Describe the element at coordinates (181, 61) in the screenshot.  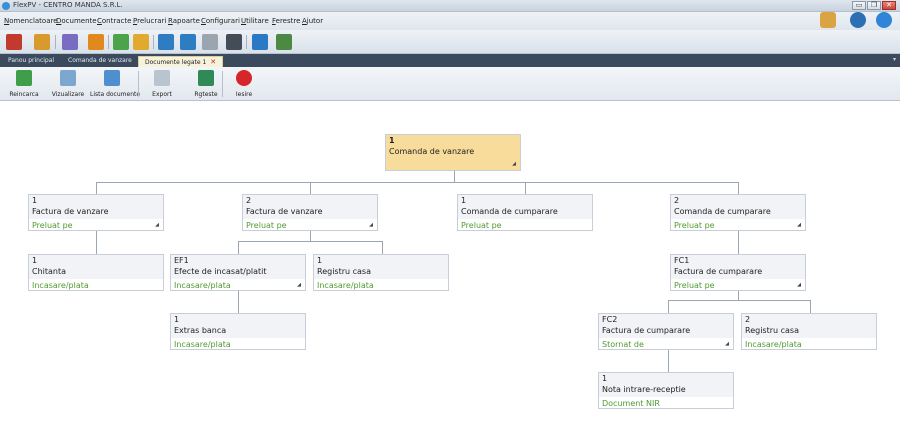
I see `tab-documente-legate: Documente legate 1 ✕` at that location.